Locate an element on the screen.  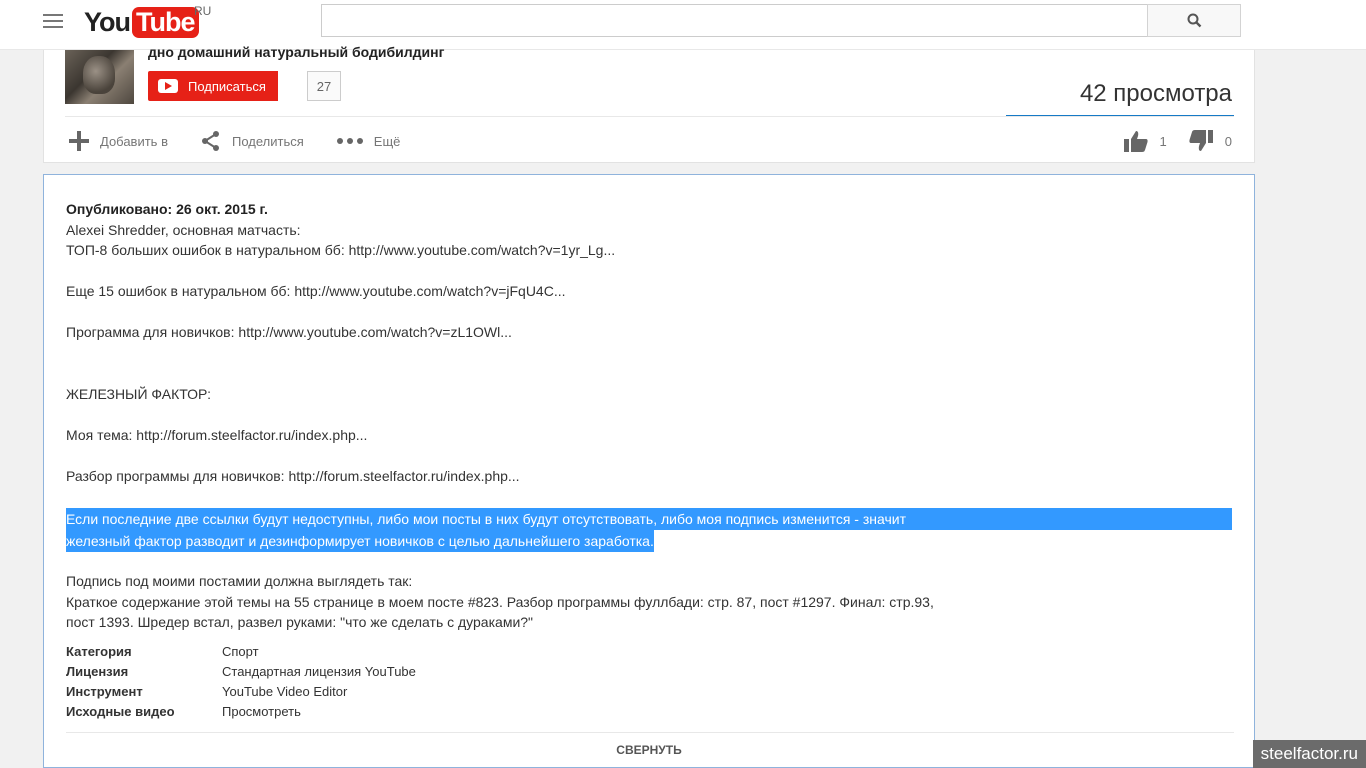
like-dislike-group: 1 0 is located at coordinates (1177, 141).